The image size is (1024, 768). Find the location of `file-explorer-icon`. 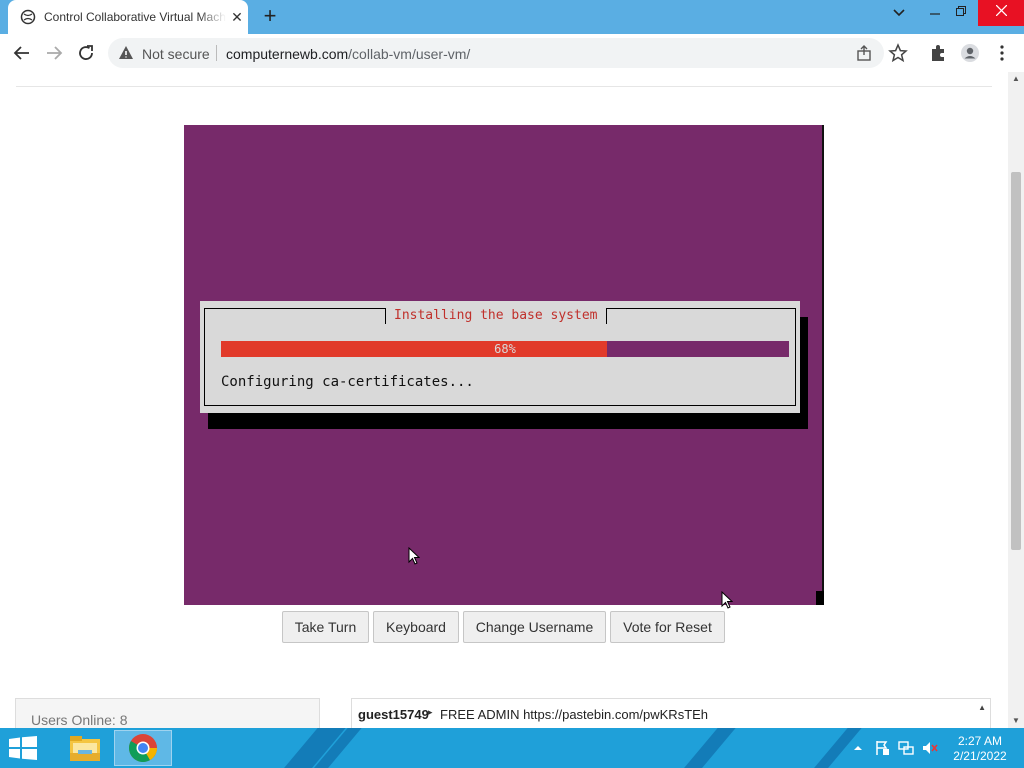

file-explorer-icon is located at coordinates (85, 748).